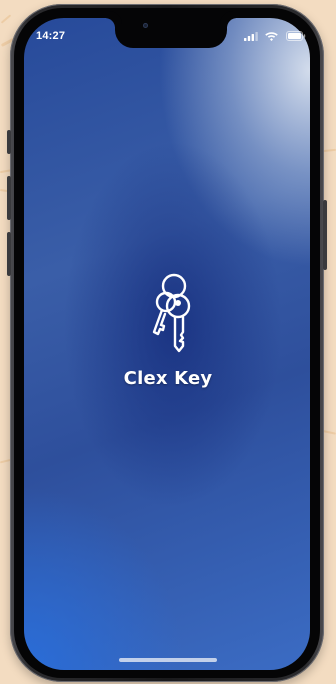  Describe the element at coordinates (171, 313) in the screenshot. I see `keys-icon` at that location.